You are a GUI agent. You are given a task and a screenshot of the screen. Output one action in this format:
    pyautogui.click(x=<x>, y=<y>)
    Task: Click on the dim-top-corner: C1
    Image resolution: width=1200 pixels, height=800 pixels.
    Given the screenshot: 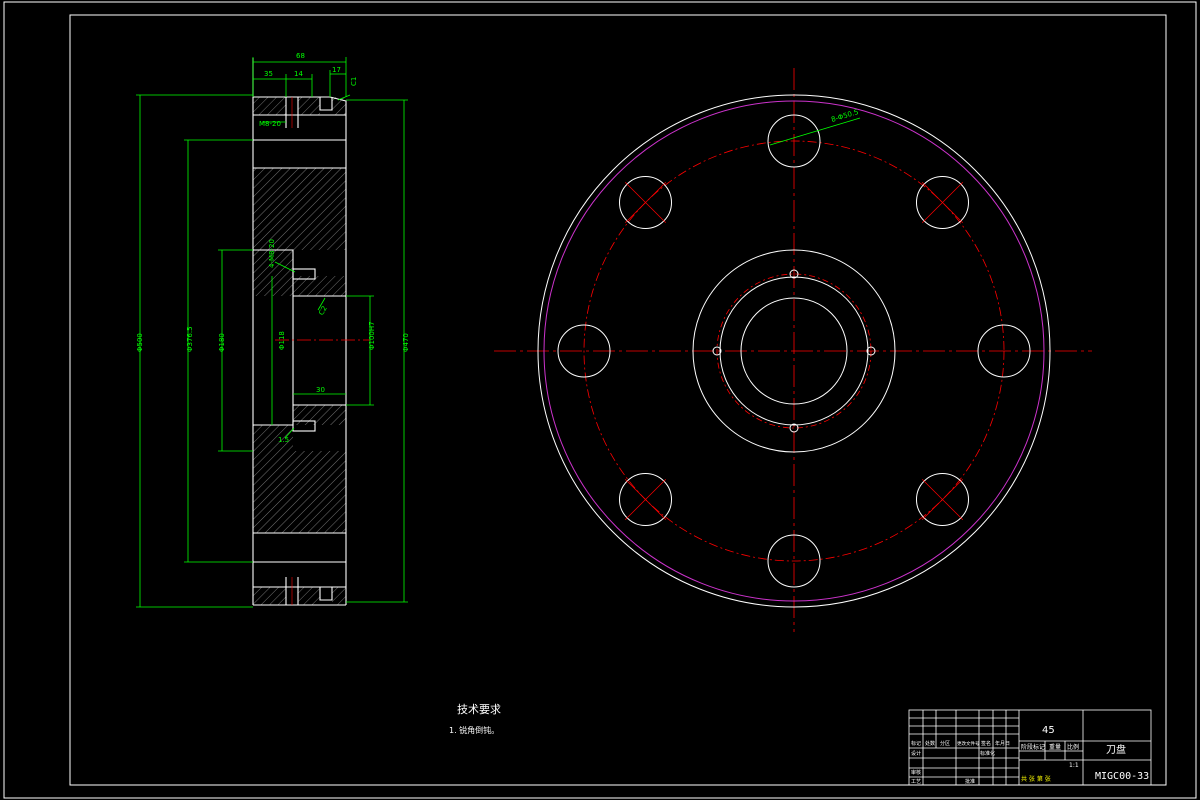 What is the action you would take?
    pyautogui.click(x=354, y=81)
    